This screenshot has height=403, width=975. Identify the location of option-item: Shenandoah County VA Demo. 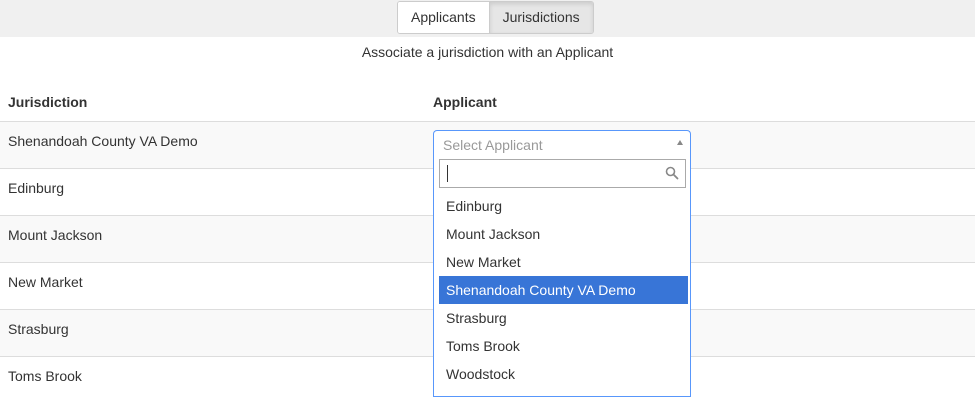
(563, 290).